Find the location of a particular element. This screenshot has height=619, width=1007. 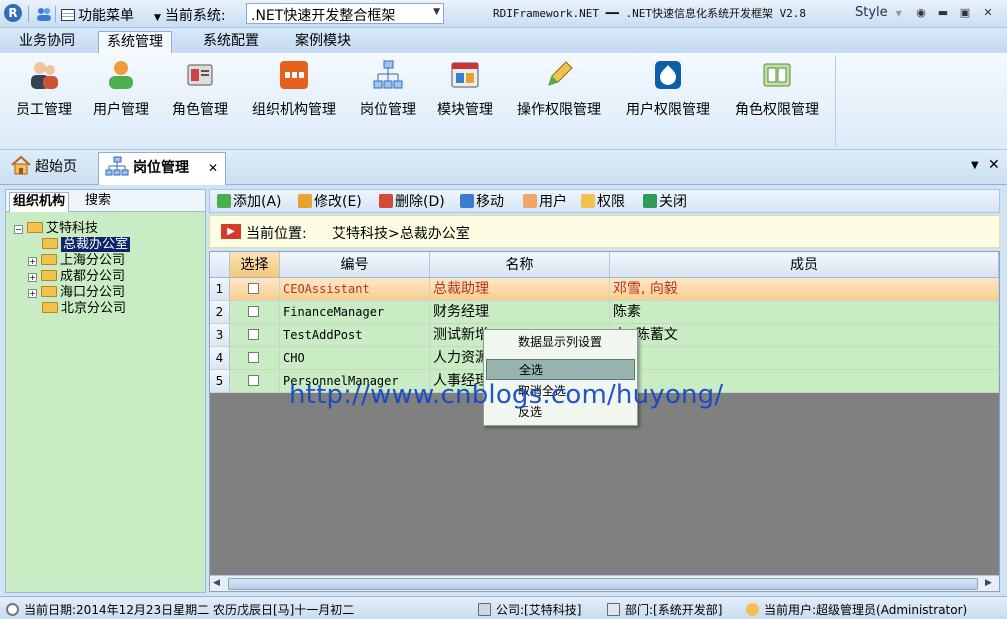

user-label: 当前用户: is located at coordinates (790, 610).